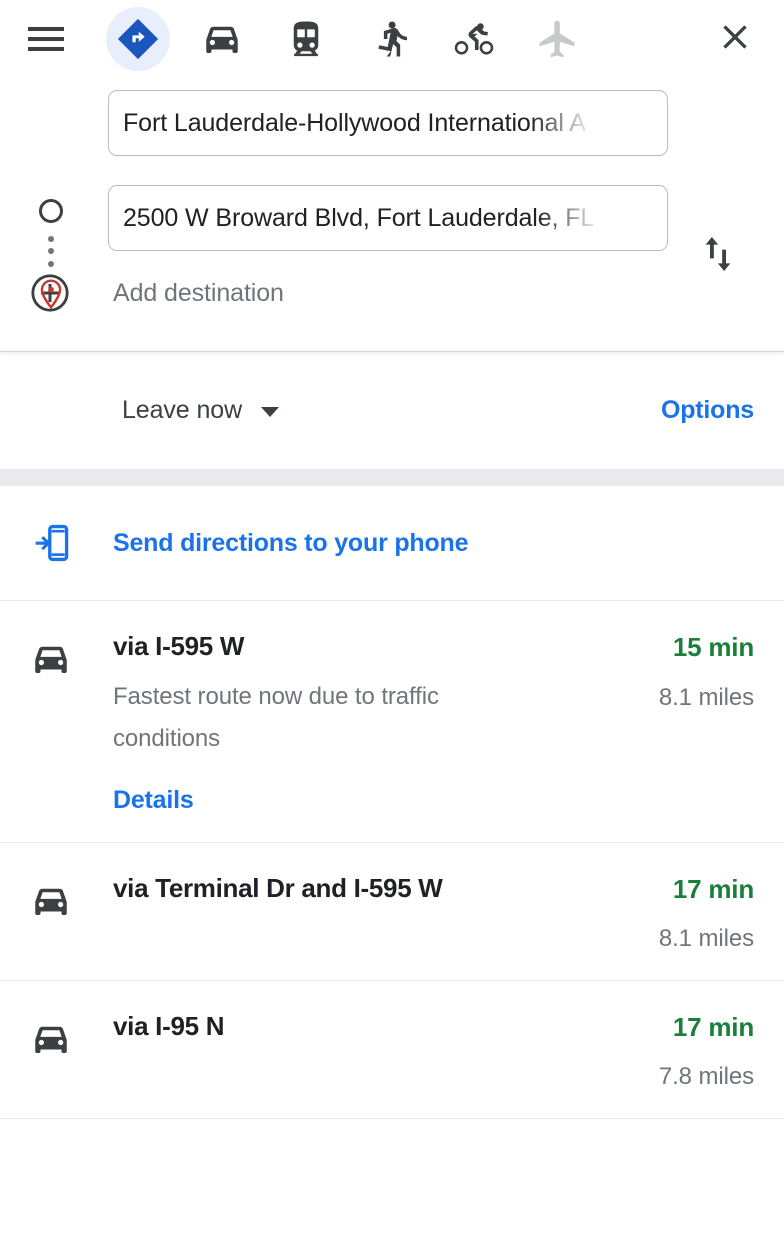  I want to click on walk-icon, so click(390, 39).